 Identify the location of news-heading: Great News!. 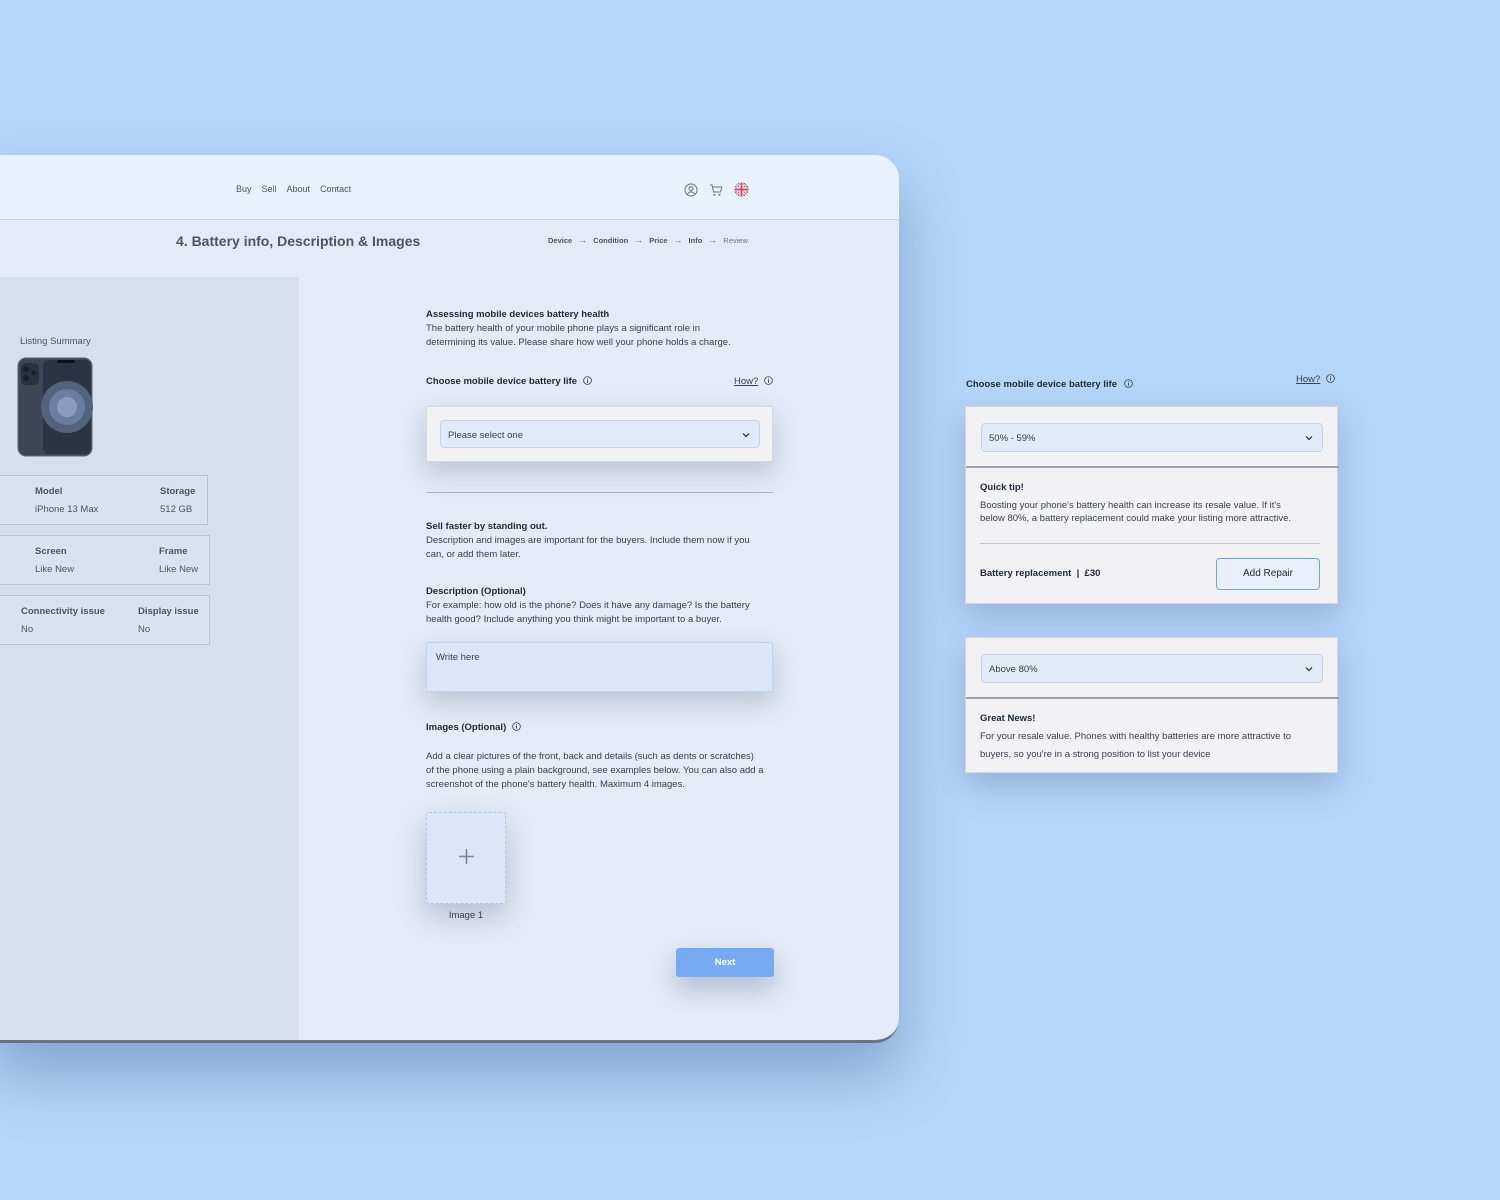
(1008, 718).